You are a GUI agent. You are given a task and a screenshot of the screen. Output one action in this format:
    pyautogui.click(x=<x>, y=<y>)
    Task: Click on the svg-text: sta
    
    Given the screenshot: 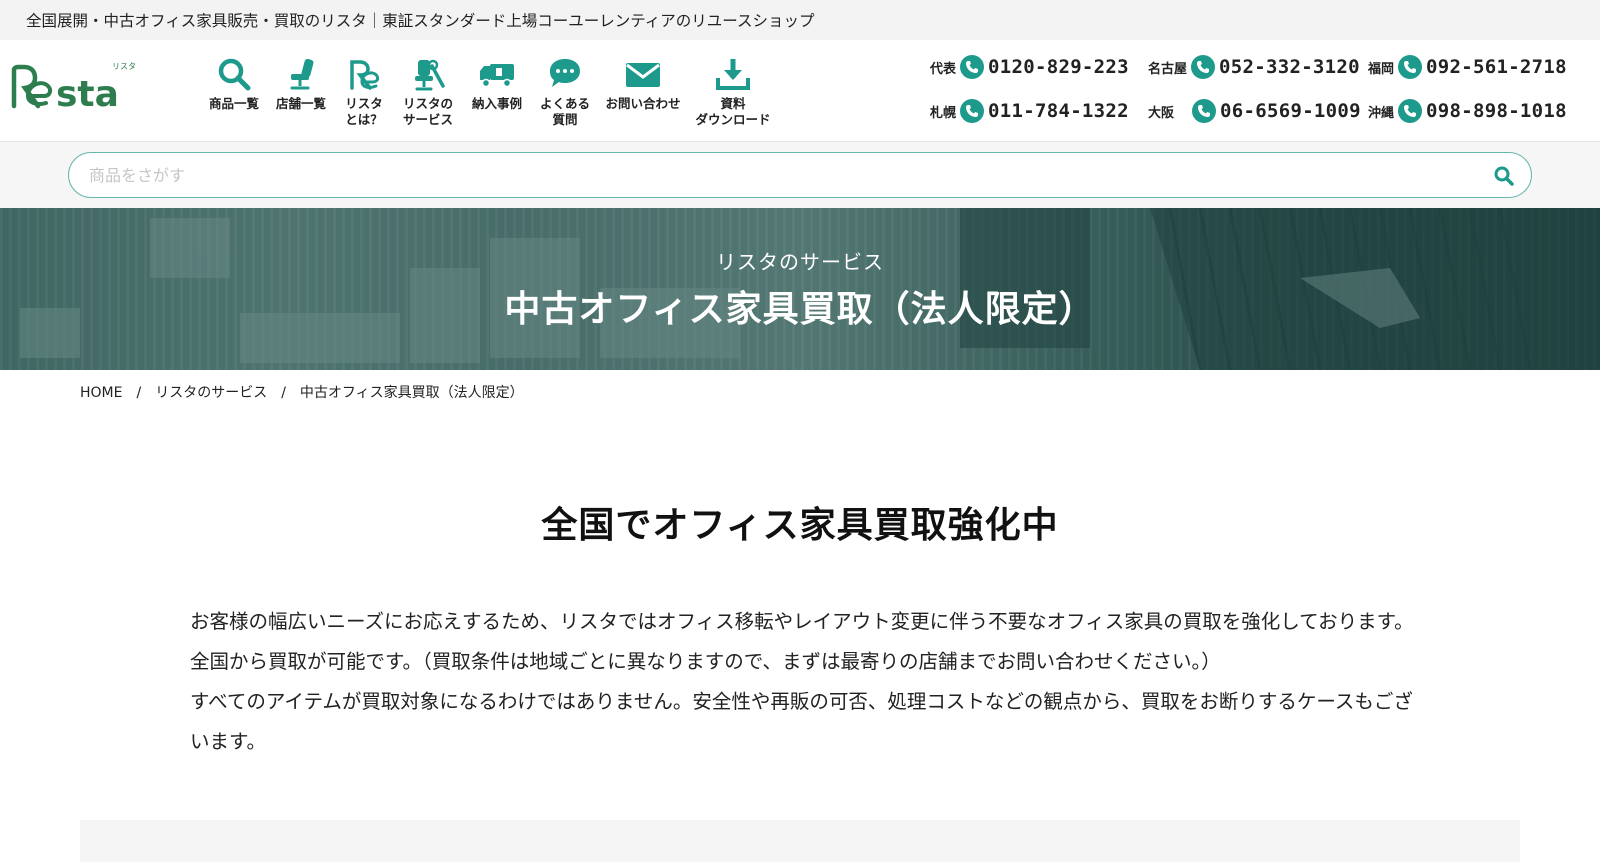 What is the action you would take?
    pyautogui.click(x=87, y=93)
    